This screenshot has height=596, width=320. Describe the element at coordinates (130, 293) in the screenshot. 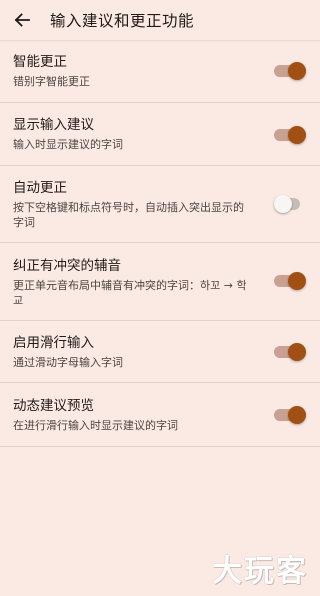

I see `setting-subtitle: 更正单元音布局中辅音有冲突的字词：하꼬 → 학교` at that location.